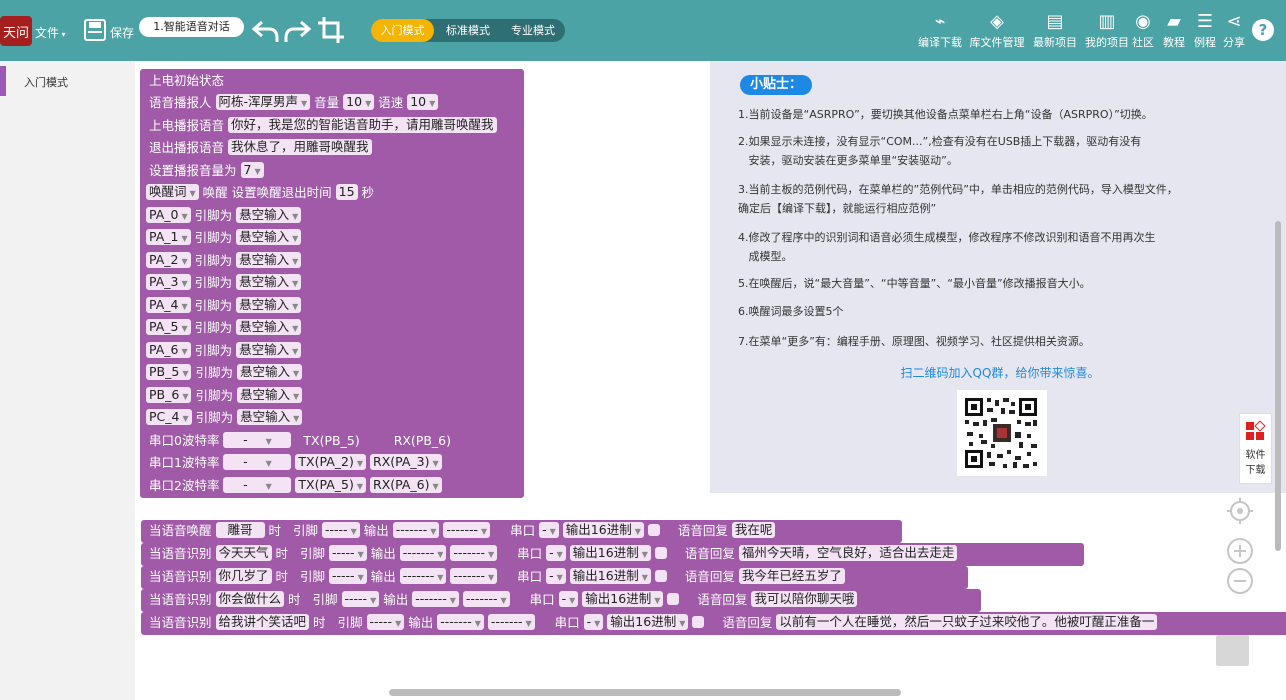 The width and height of the screenshot is (1286, 700). Describe the element at coordinates (940, 30) in the screenshot. I see `compile-download-button: ⌁ 编译下载` at that location.